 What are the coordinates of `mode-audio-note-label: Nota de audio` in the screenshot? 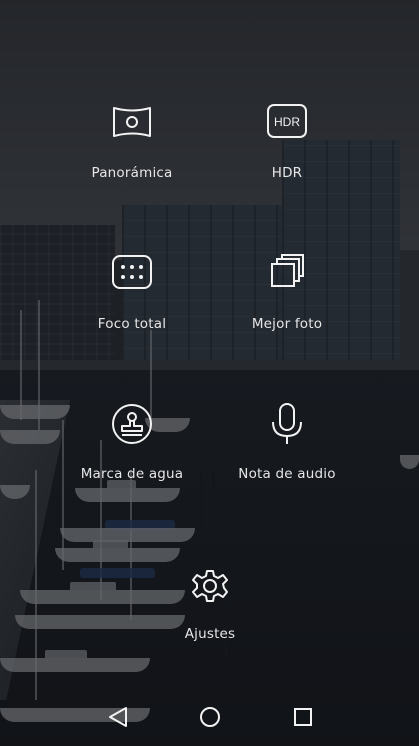 It's located at (287, 474).